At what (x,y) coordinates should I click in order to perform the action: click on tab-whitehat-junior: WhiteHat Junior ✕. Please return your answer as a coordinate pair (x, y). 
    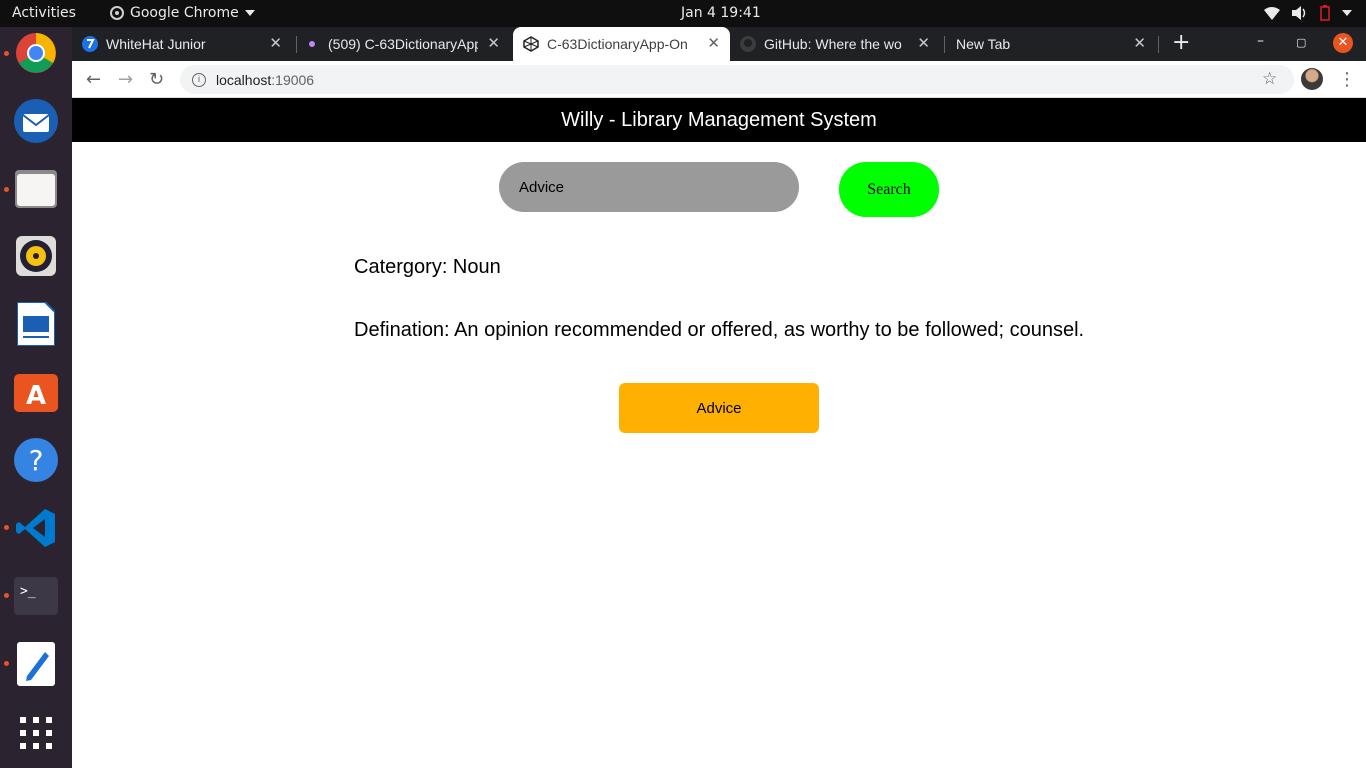
    Looking at the image, I should click on (187, 44).